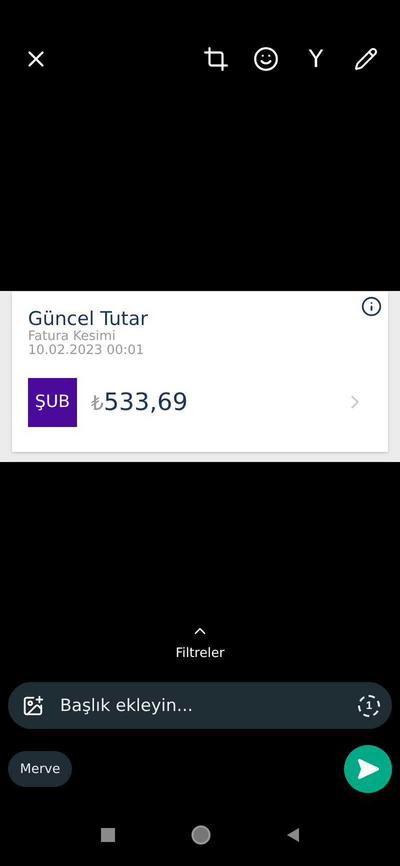  What do you see at coordinates (72, 337) in the screenshot?
I see `bill-subtitle: Fatura Kesimi` at bounding box center [72, 337].